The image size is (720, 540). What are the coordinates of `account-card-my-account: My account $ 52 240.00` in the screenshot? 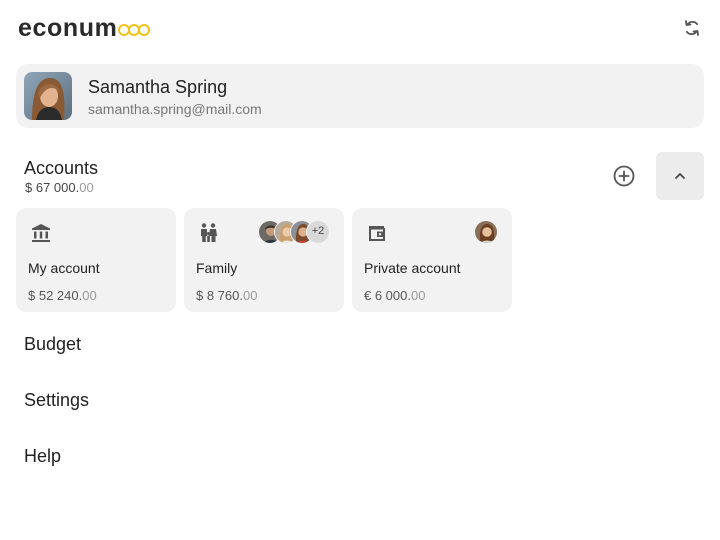 It's located at (96, 260).